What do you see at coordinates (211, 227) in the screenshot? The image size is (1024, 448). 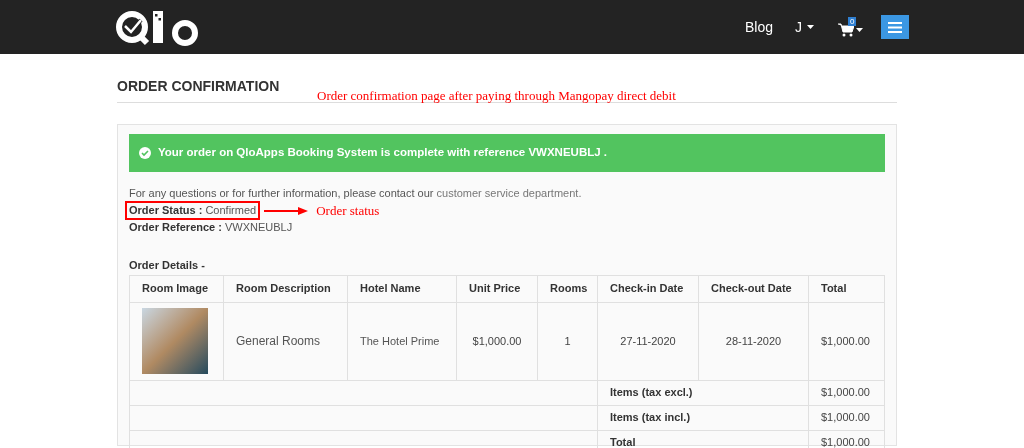 I see `order-reference: Order Reference : VWXNEUBLJ` at bounding box center [211, 227].